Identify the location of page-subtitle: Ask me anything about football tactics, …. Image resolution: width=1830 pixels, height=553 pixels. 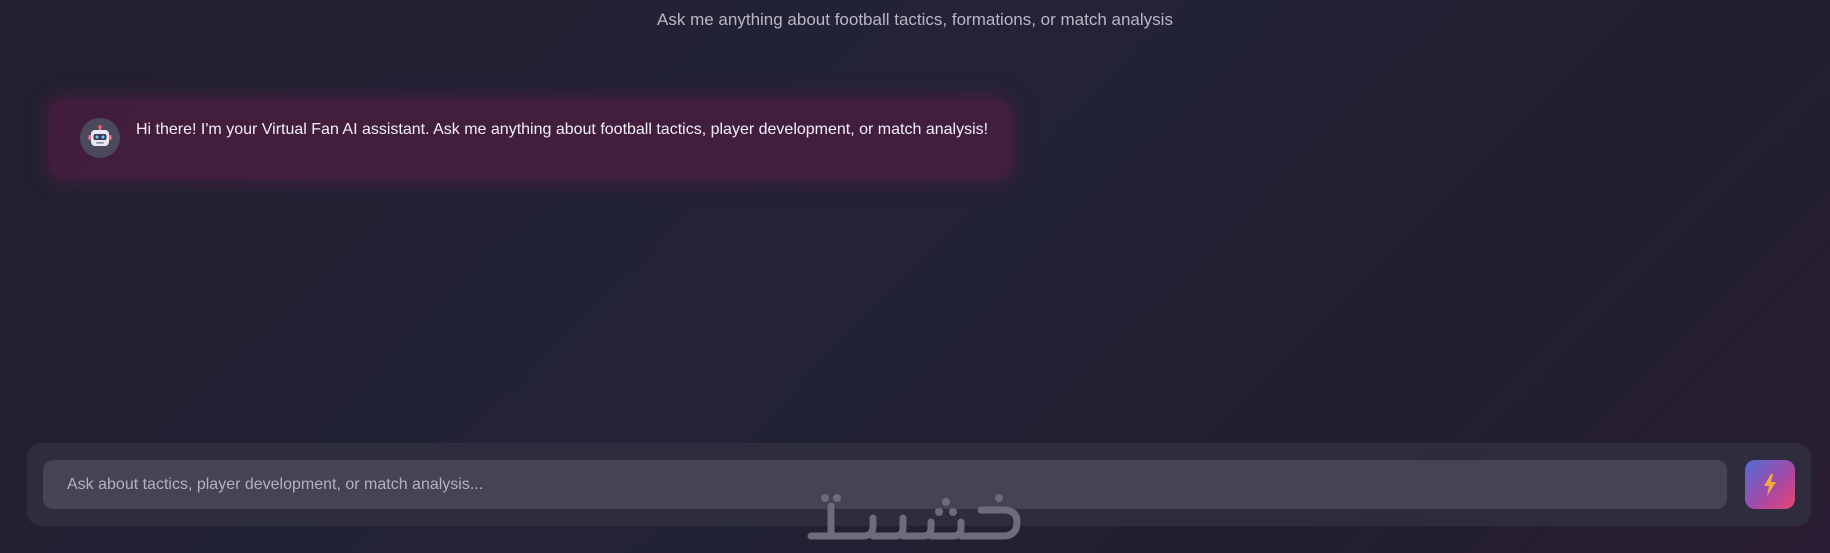
(915, 19).